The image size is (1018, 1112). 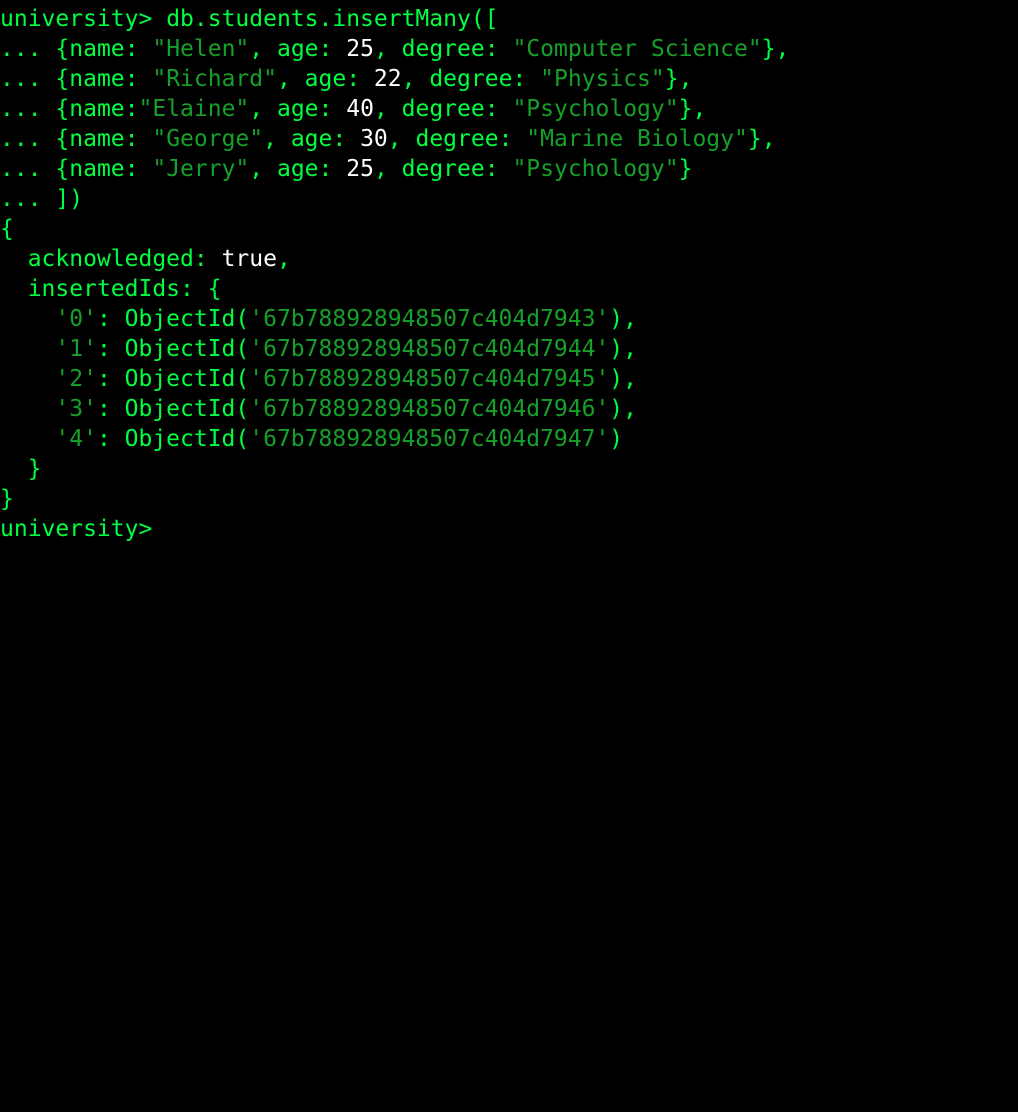 What do you see at coordinates (332, 19) in the screenshot?
I see `command-text: db.students.insertMany([` at bounding box center [332, 19].